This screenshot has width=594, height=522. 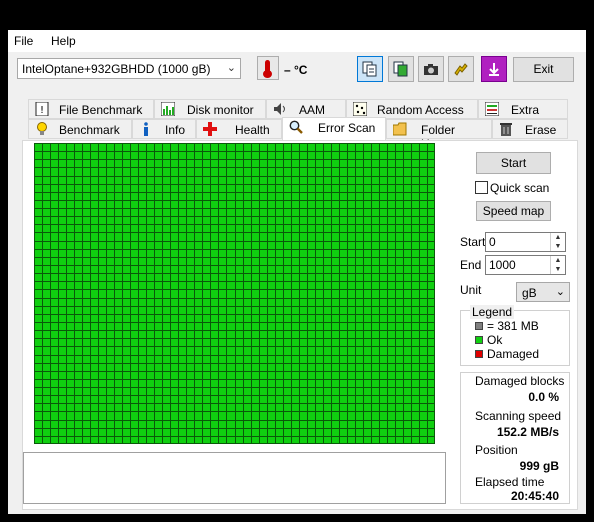 What do you see at coordinates (101, 110) in the screenshot?
I see `tab-label: File Benchmark` at bounding box center [101, 110].